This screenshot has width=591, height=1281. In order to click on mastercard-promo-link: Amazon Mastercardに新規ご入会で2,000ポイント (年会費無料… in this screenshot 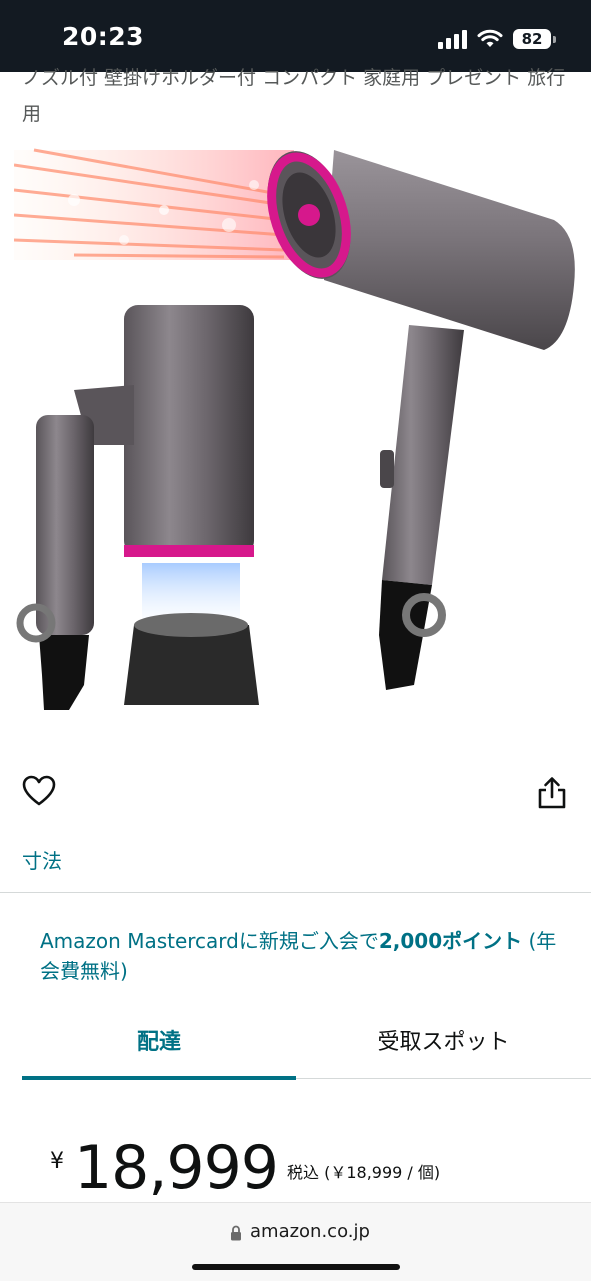, I will do `click(300, 956)`.